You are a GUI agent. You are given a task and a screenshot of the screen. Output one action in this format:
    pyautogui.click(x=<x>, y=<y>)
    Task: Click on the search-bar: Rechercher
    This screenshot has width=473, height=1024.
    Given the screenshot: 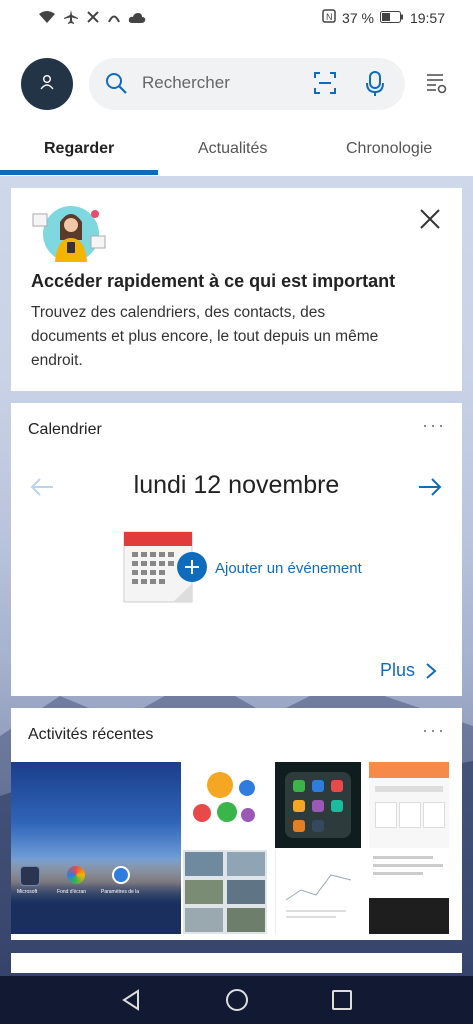 What is the action you would take?
    pyautogui.click(x=247, y=84)
    